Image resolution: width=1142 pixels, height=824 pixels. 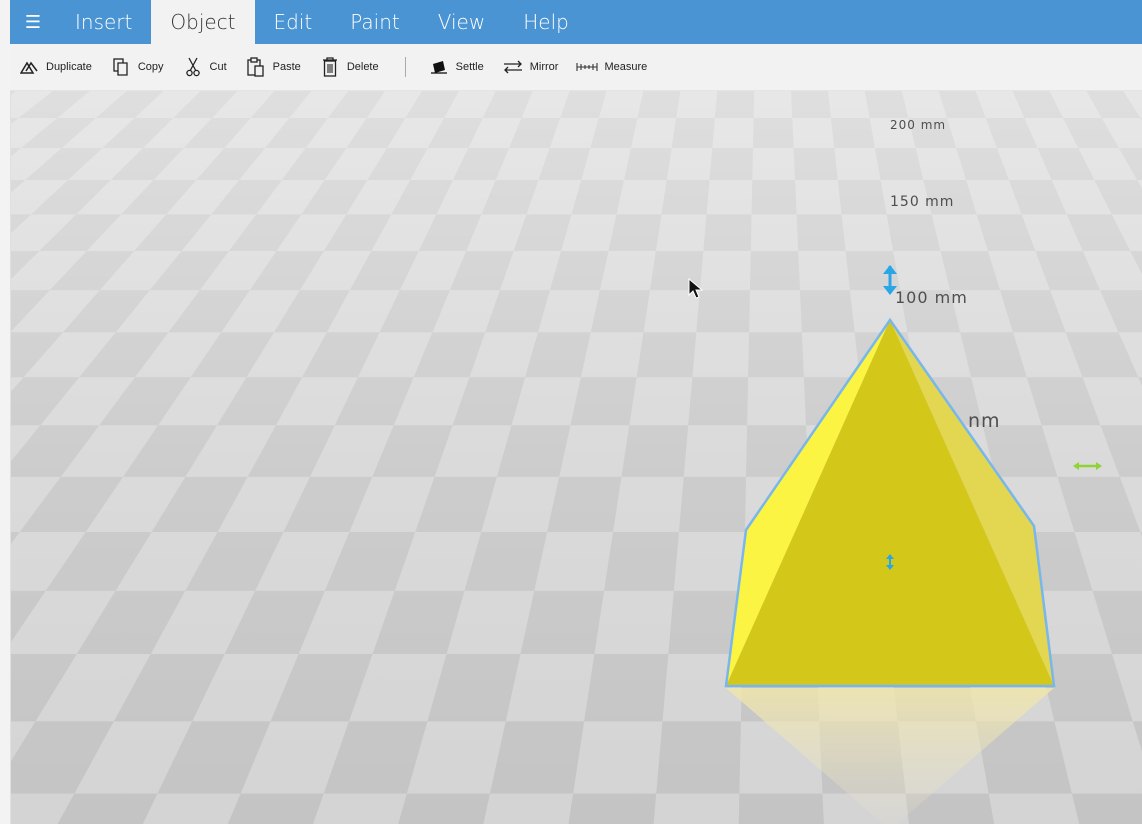 What do you see at coordinates (439, 67) in the screenshot?
I see `settle-icon` at bounding box center [439, 67].